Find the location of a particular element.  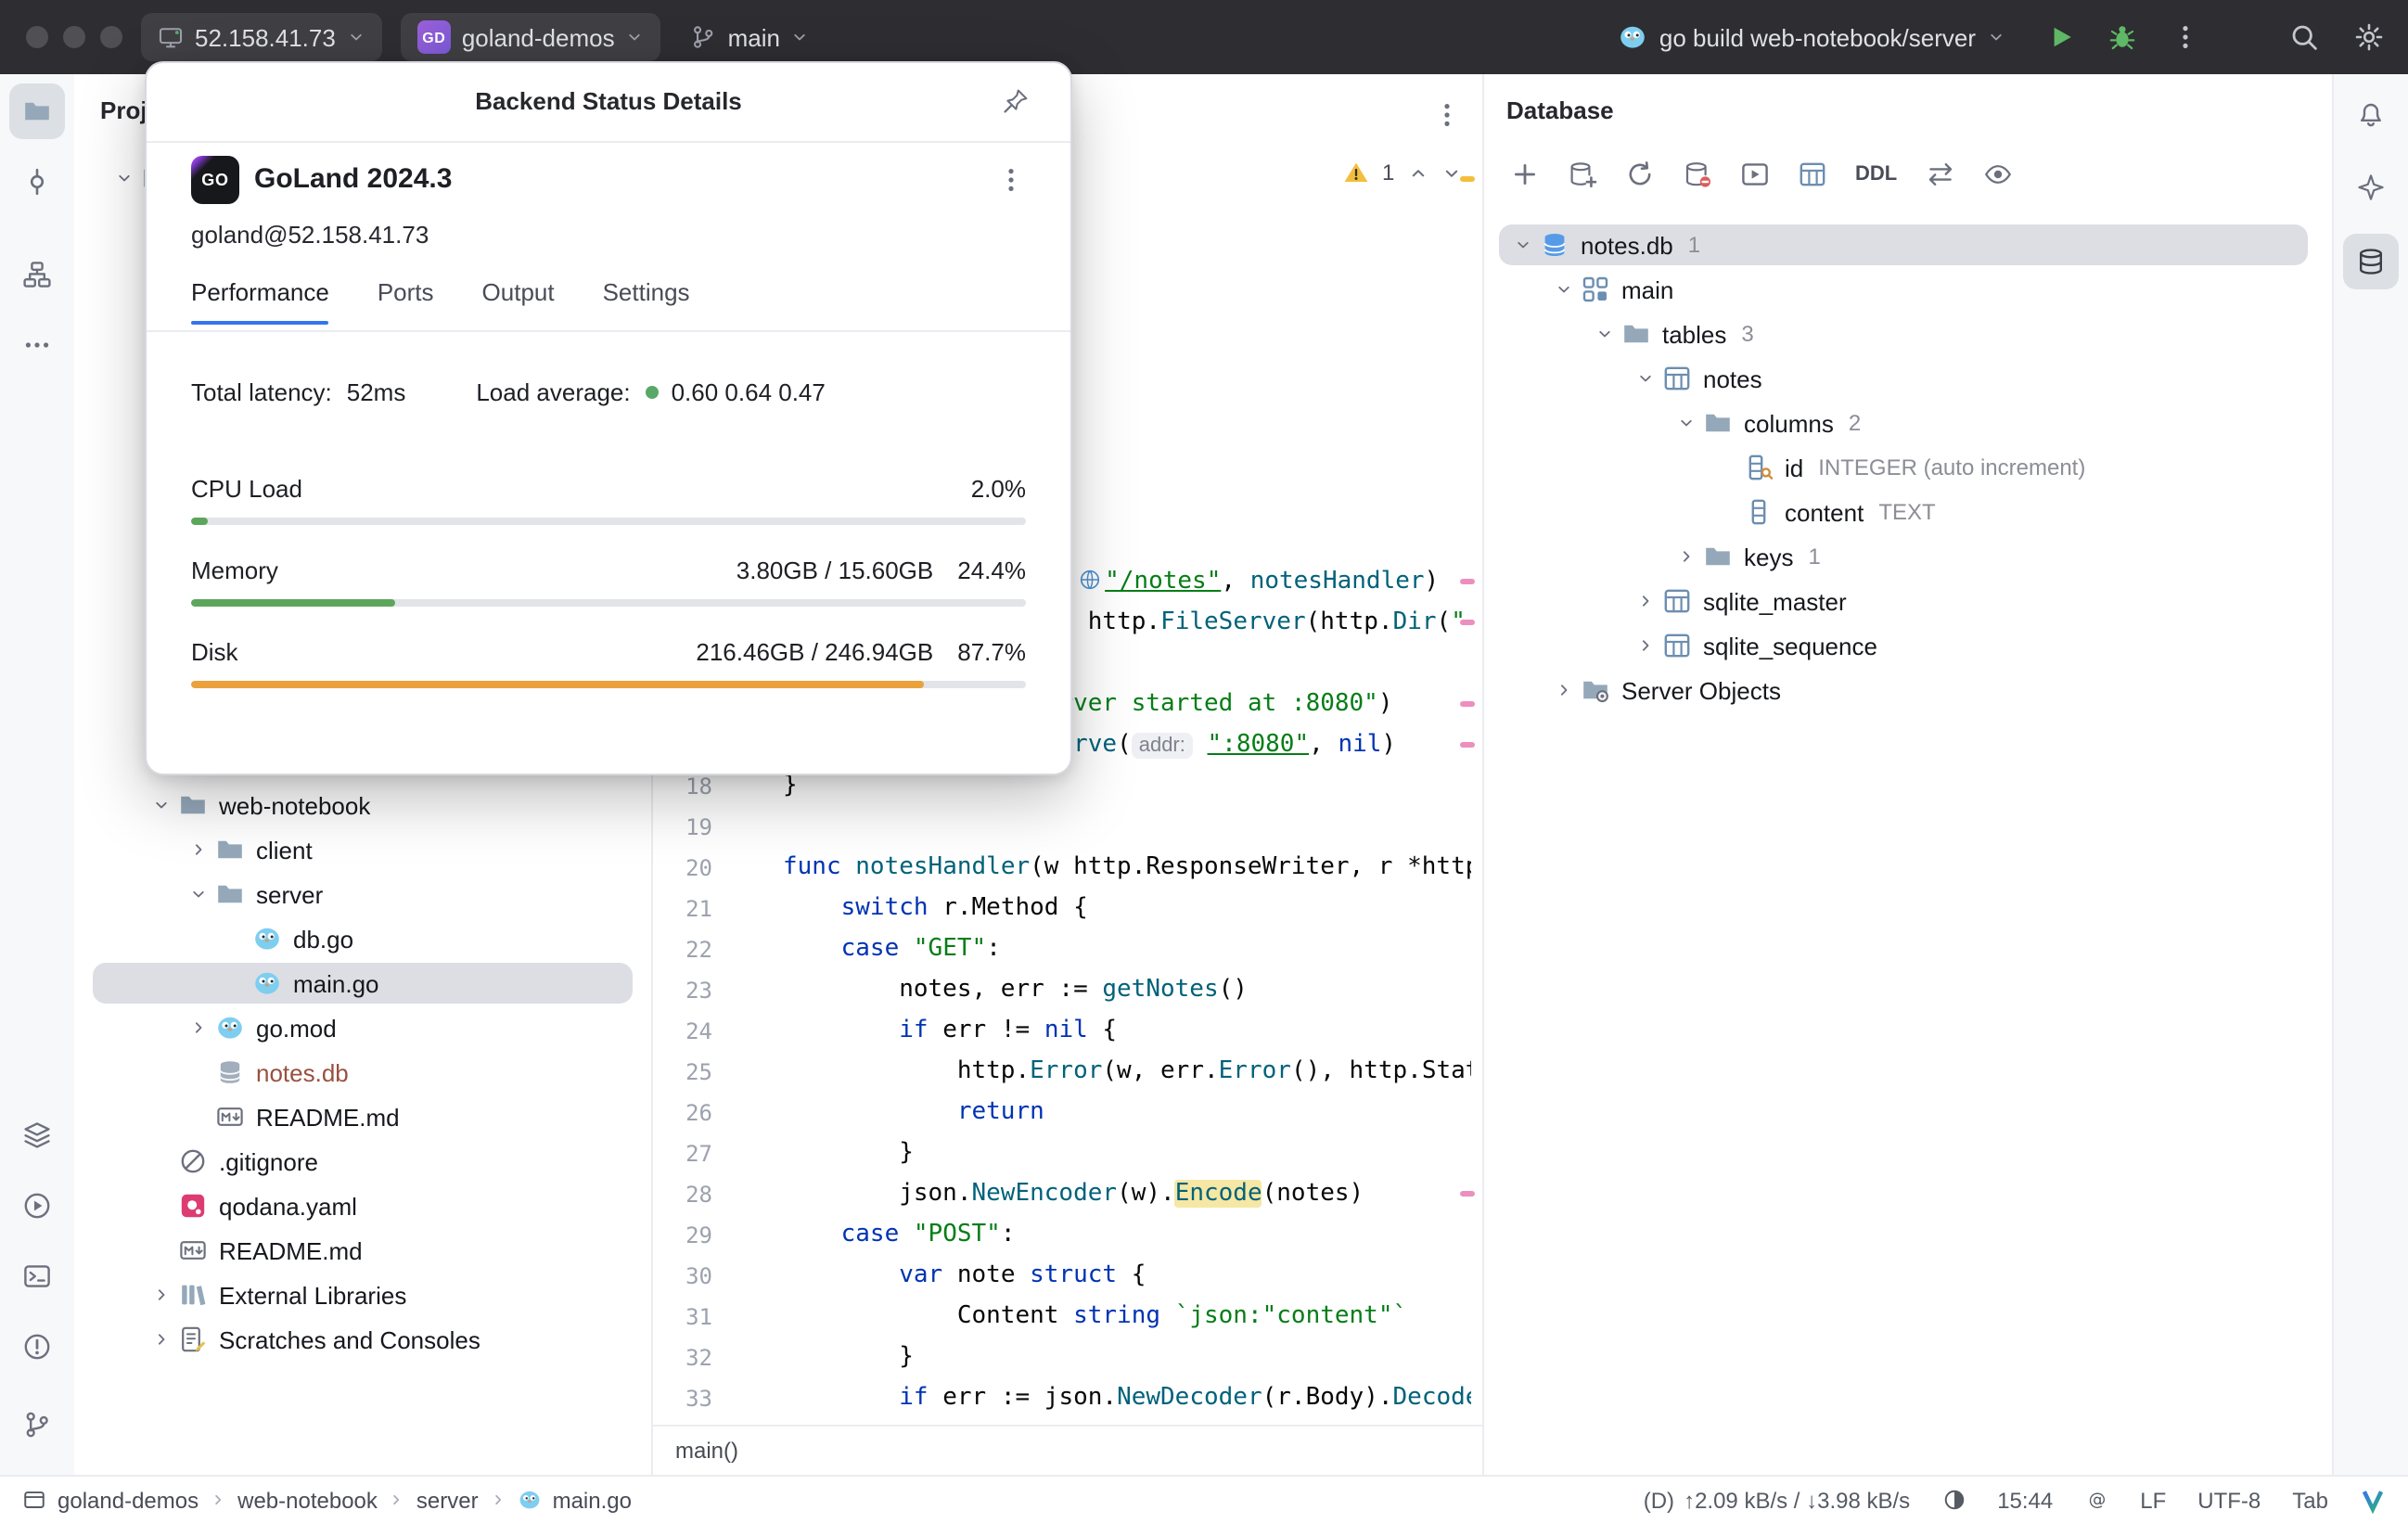

line-number: 19 is located at coordinates (688, 827).